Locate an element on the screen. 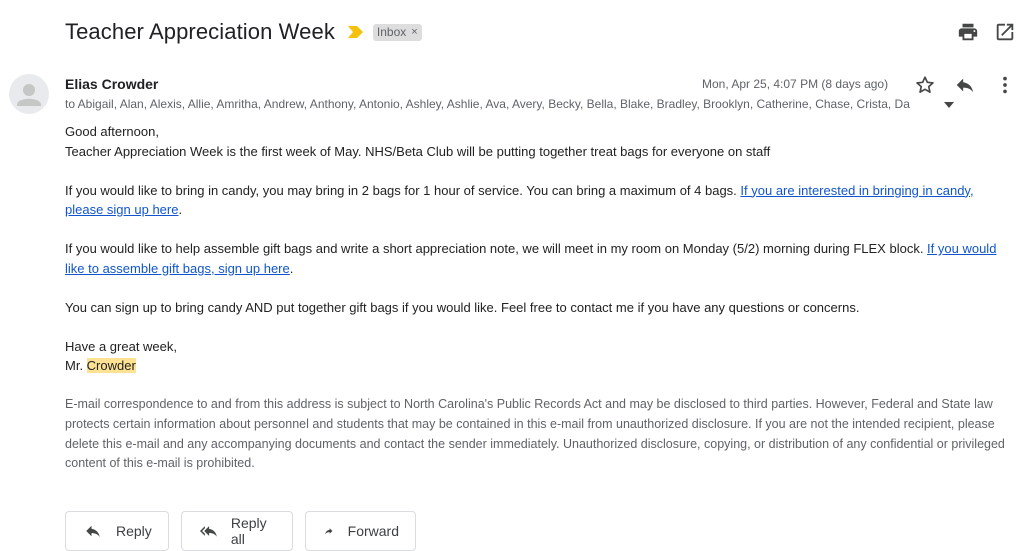 This screenshot has height=551, width=1028. subject-row: Teacher Appreciation Week Inbox × is located at coordinates (243, 32).